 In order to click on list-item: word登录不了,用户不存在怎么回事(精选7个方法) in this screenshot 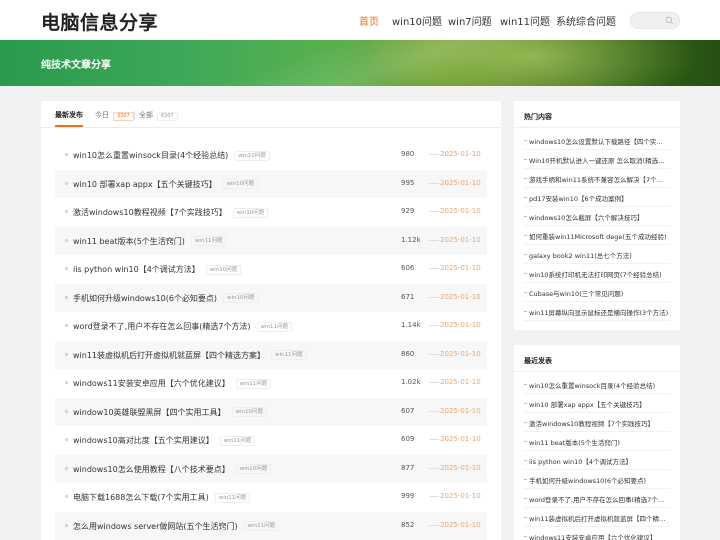, I will do `click(597, 498)`.